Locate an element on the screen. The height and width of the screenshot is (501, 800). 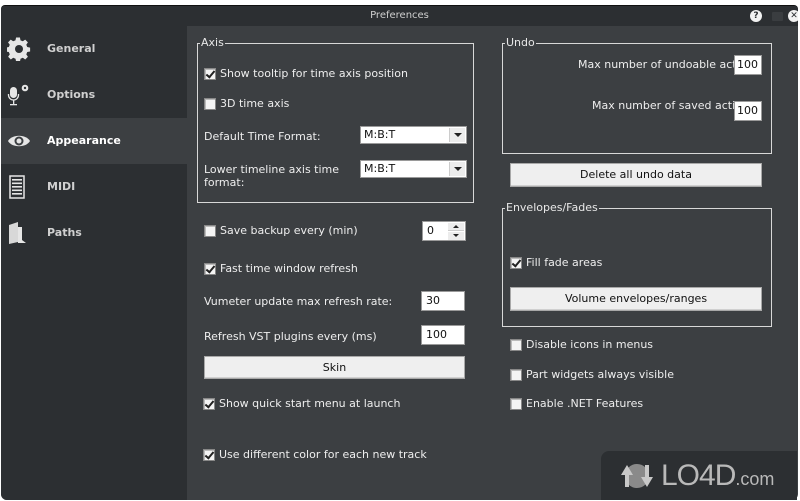
fill-fade-checkbox: Fill fade areas is located at coordinates (556, 262).